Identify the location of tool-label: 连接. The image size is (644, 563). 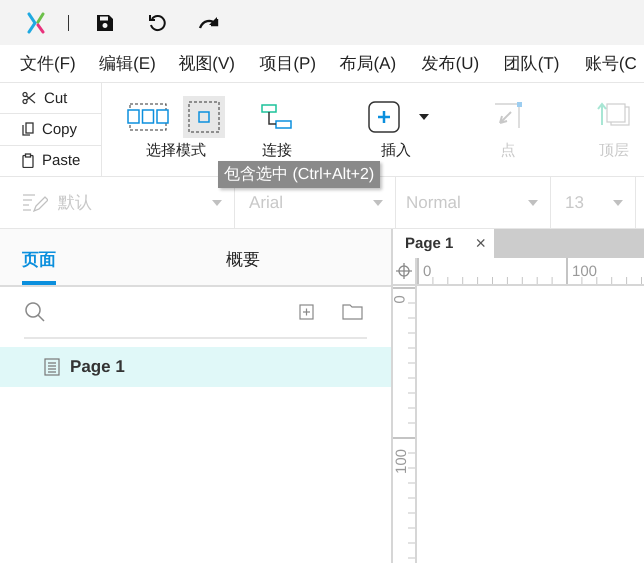
(277, 151).